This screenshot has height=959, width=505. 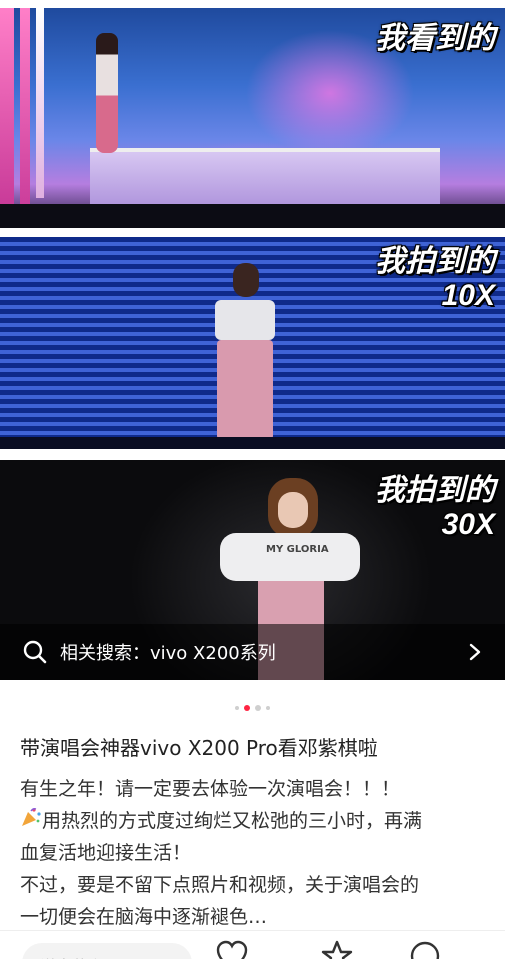 What do you see at coordinates (435, 38) in the screenshot?
I see `photo-caption: 我看到的` at bounding box center [435, 38].